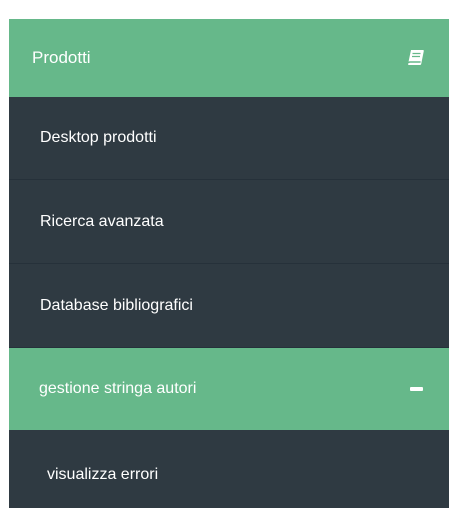 The width and height of the screenshot is (458, 508). I want to click on menu-item-label: gestione stringa autori, so click(118, 388).